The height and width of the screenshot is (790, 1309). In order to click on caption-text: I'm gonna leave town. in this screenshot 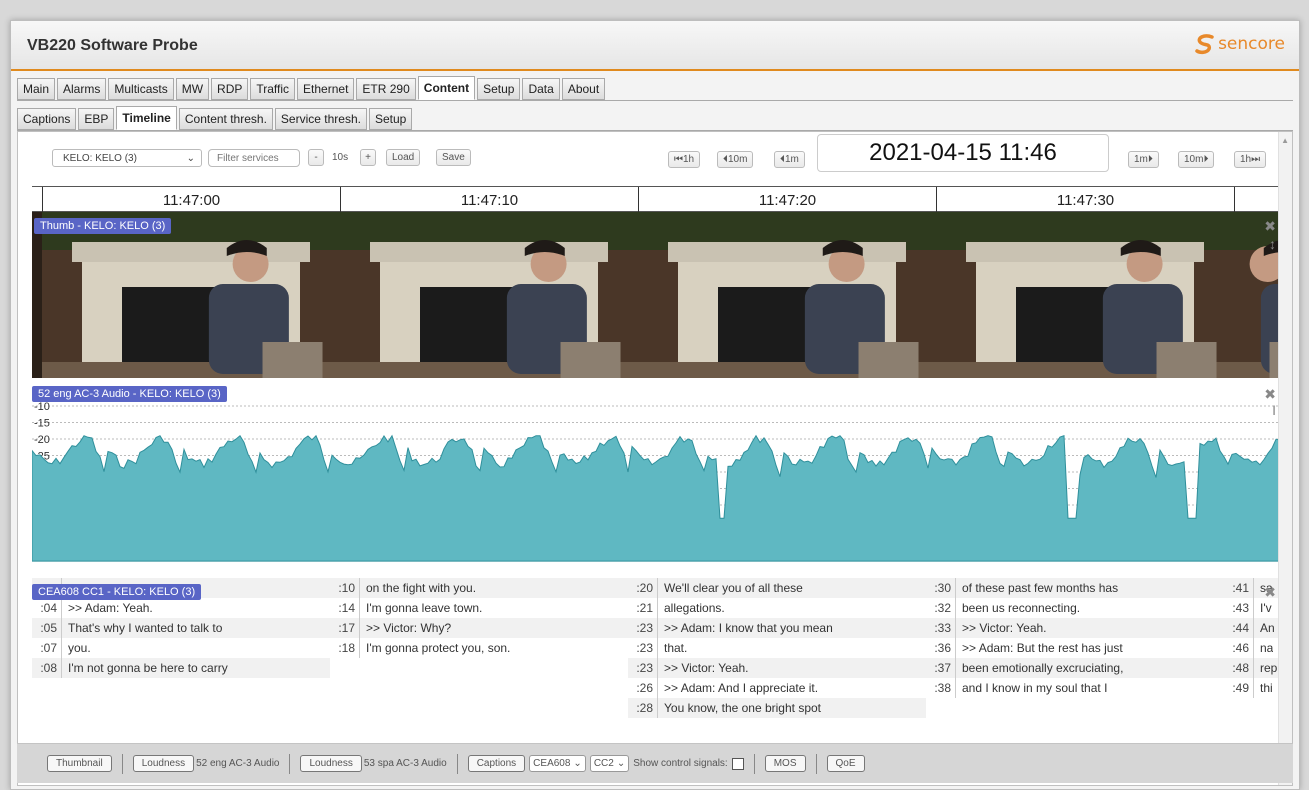, I will do `click(424, 608)`.